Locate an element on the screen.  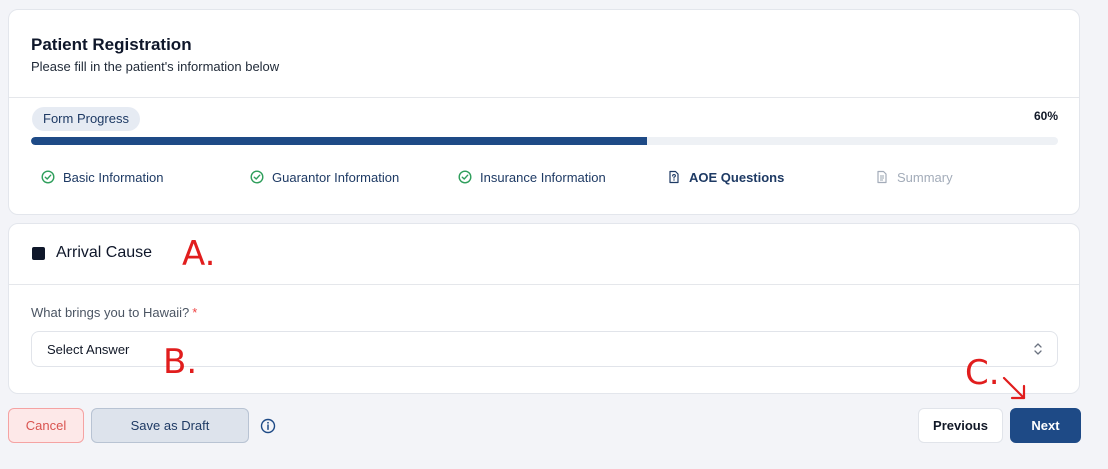
chevron-up-down-icon is located at coordinates (1038, 349).